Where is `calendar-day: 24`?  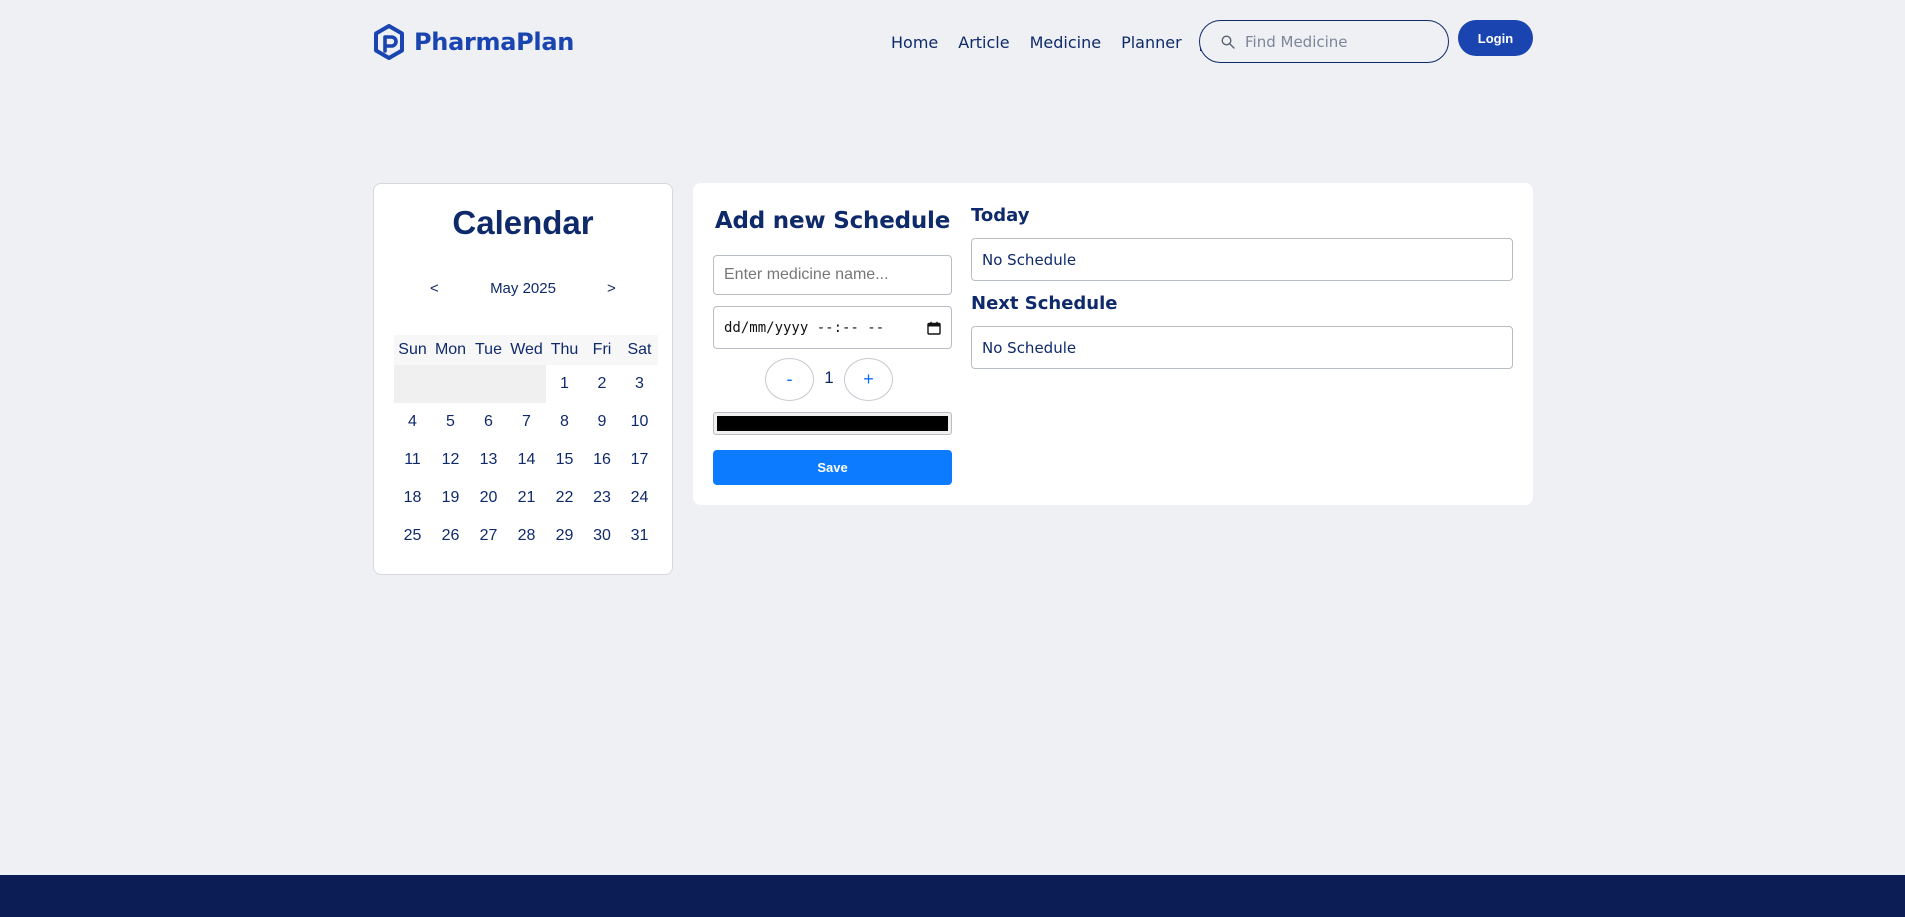
calendar-day: 24 is located at coordinates (639, 498).